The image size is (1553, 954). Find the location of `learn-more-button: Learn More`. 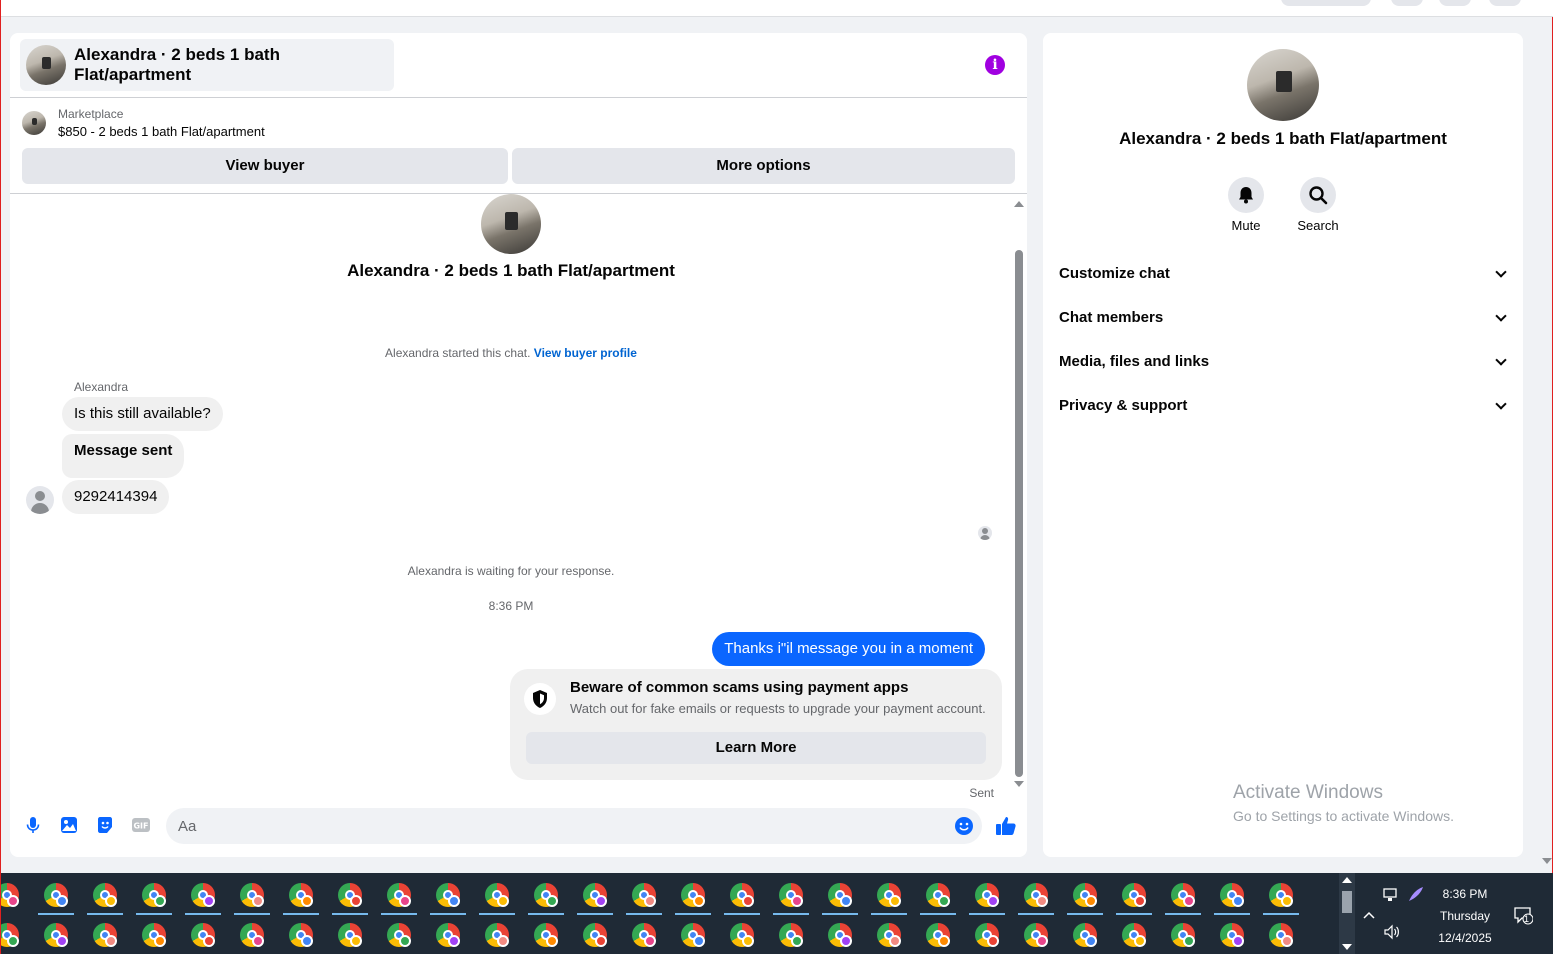

learn-more-button: Learn More is located at coordinates (756, 748).